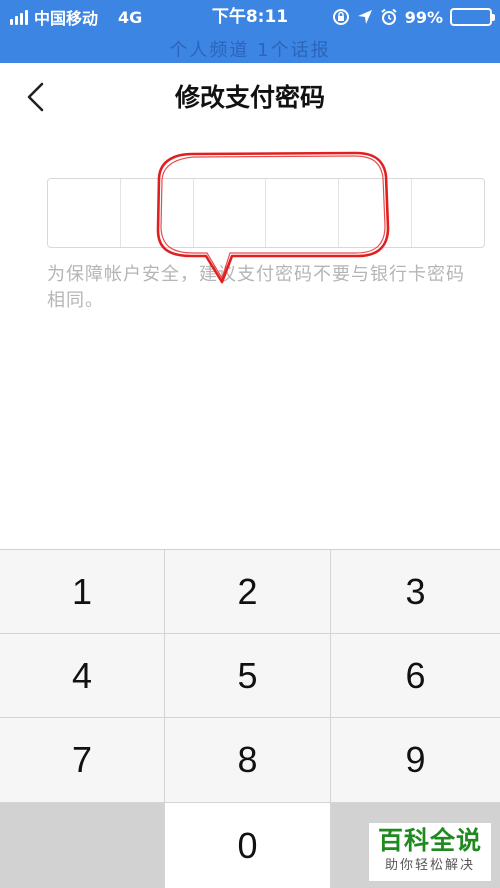  Describe the element at coordinates (429, 865) in the screenshot. I see `watermark-sub: 助你轻松解决` at that location.